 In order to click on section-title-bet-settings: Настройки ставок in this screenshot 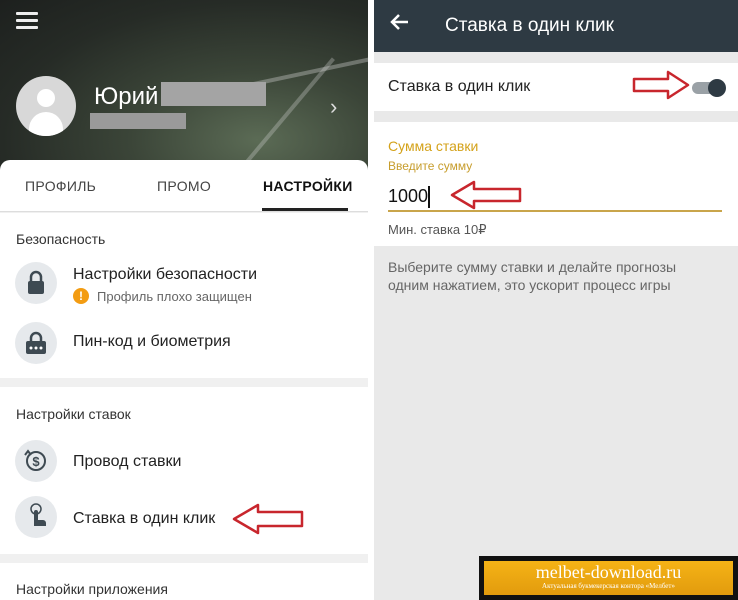, I will do `click(73, 414)`.